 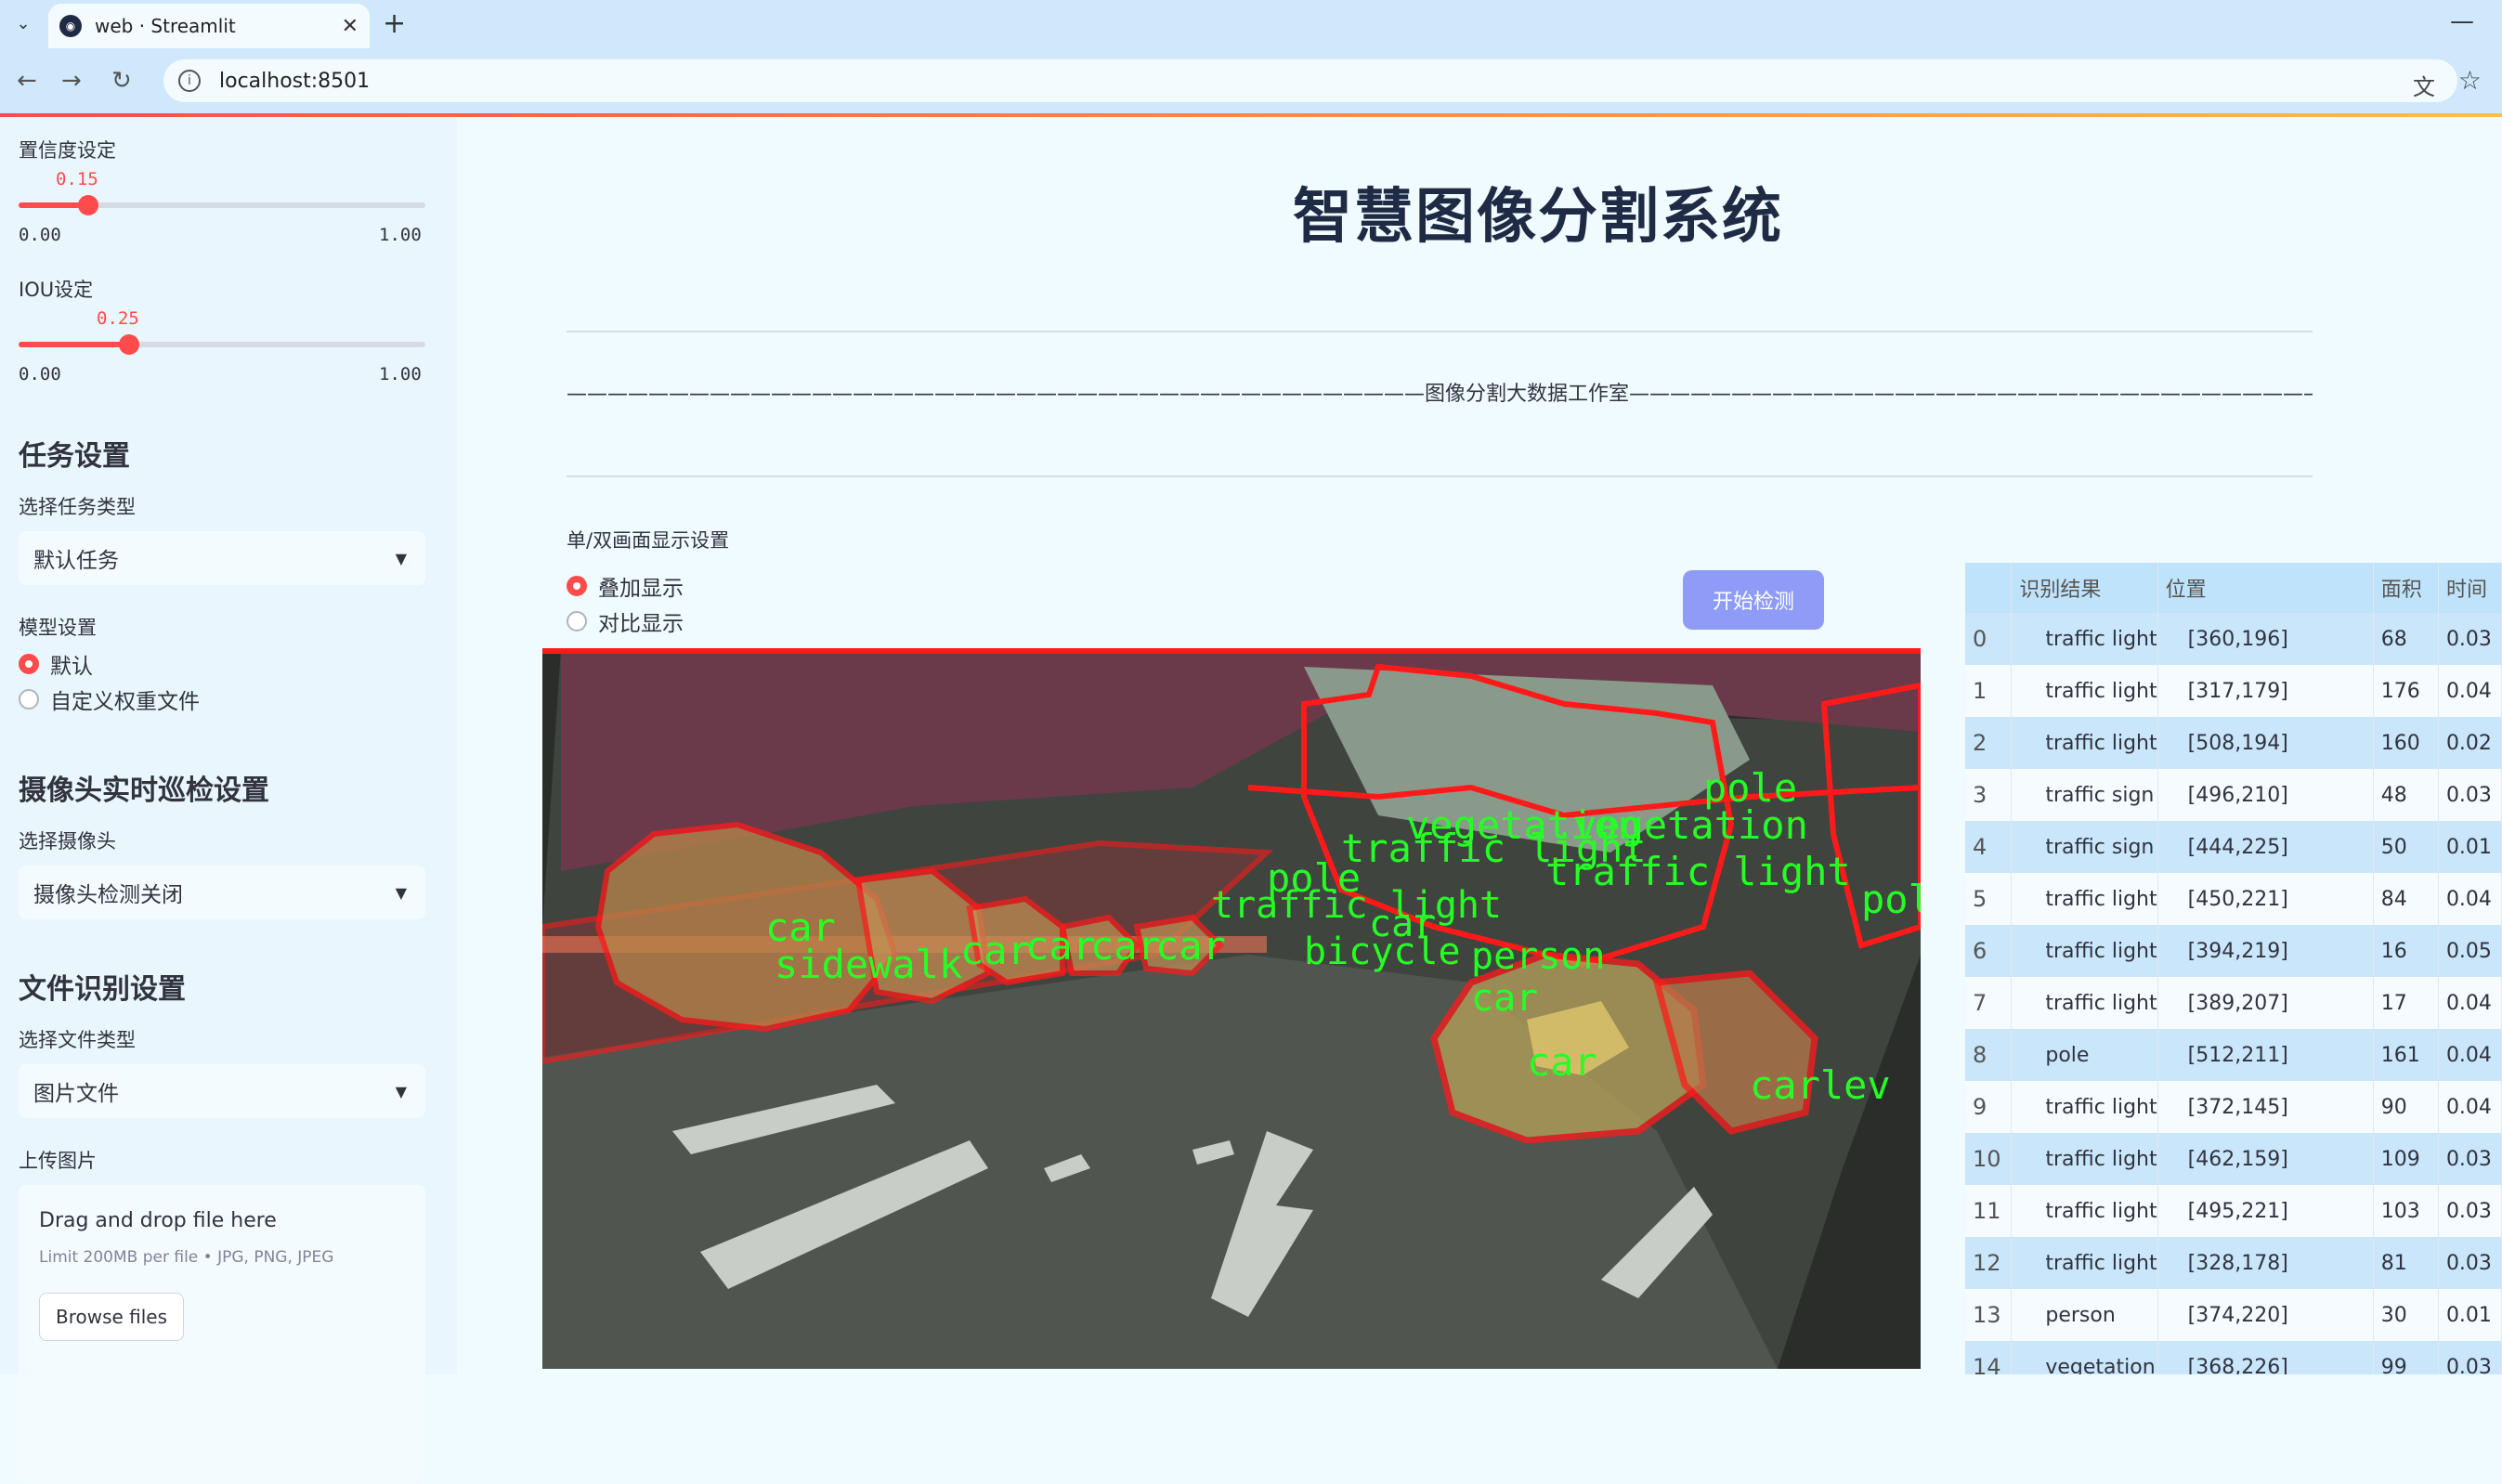 What do you see at coordinates (2265, 1357) in the screenshot?
I see `row-position: [368,226]` at bounding box center [2265, 1357].